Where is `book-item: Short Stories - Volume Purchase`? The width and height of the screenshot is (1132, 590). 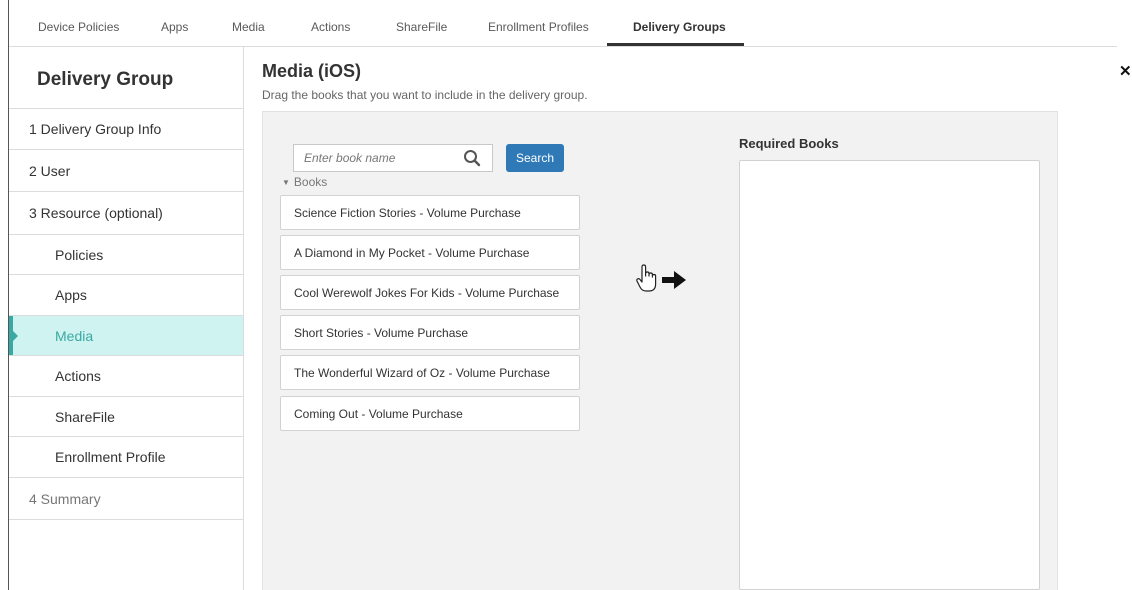
book-item: Short Stories - Volume Purchase is located at coordinates (430, 332).